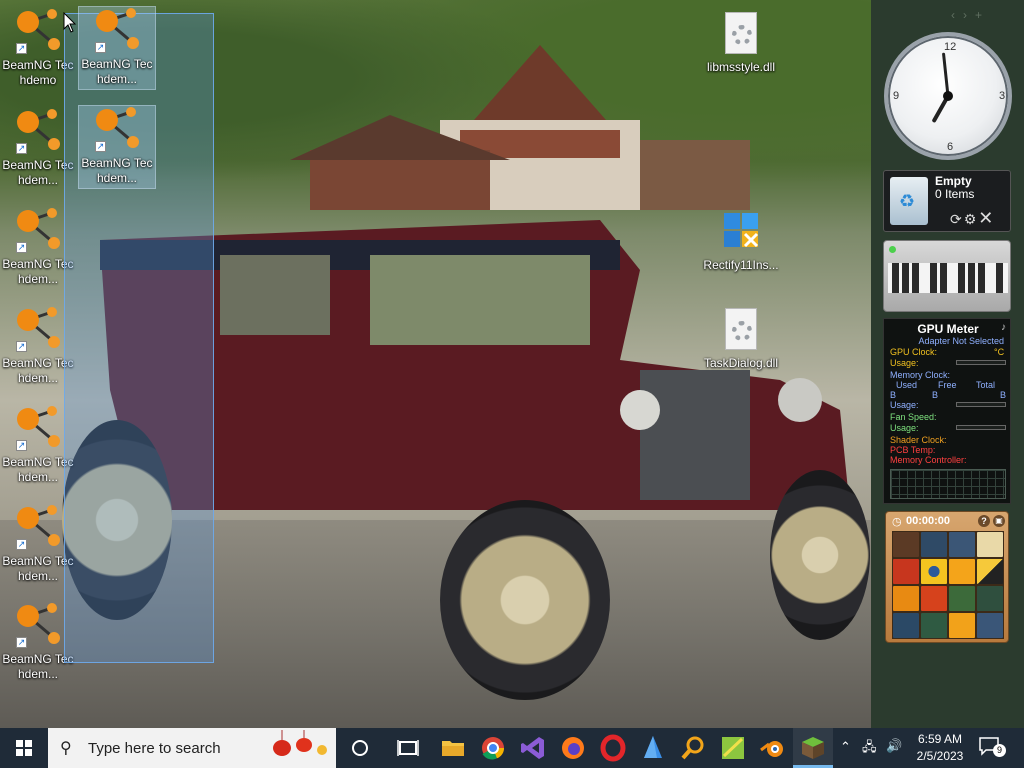 The height and width of the screenshot is (768, 1024). I want to click on piano-gadget, so click(947, 276).